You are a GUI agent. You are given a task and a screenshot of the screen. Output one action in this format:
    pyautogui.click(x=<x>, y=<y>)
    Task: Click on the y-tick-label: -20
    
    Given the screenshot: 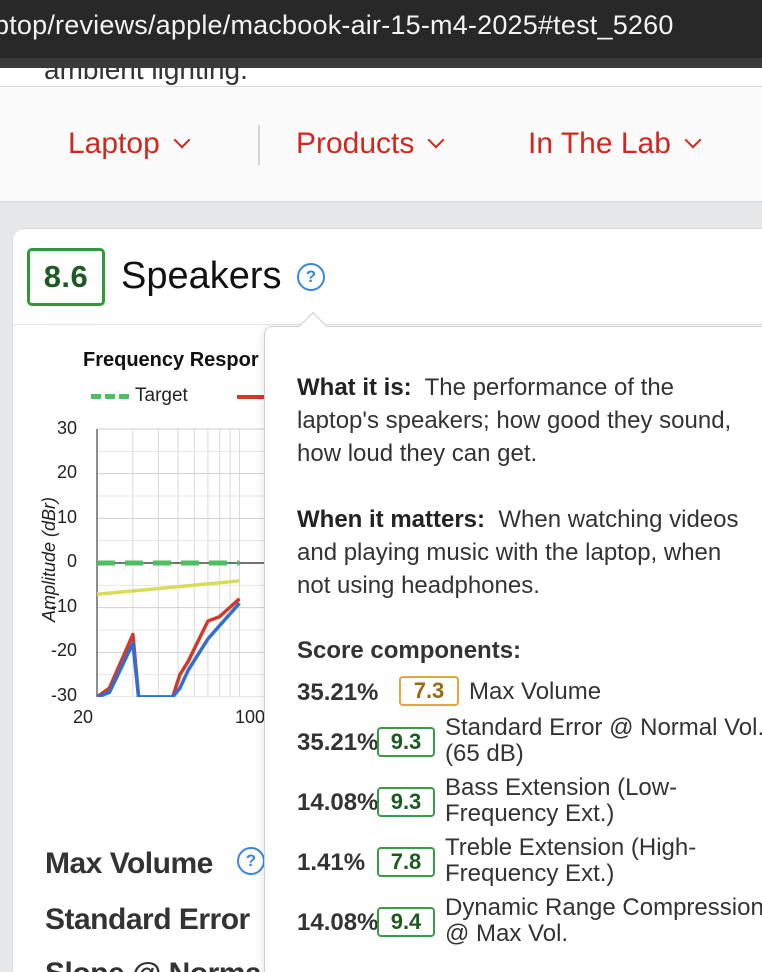 What is the action you would take?
    pyautogui.click(x=63, y=650)
    